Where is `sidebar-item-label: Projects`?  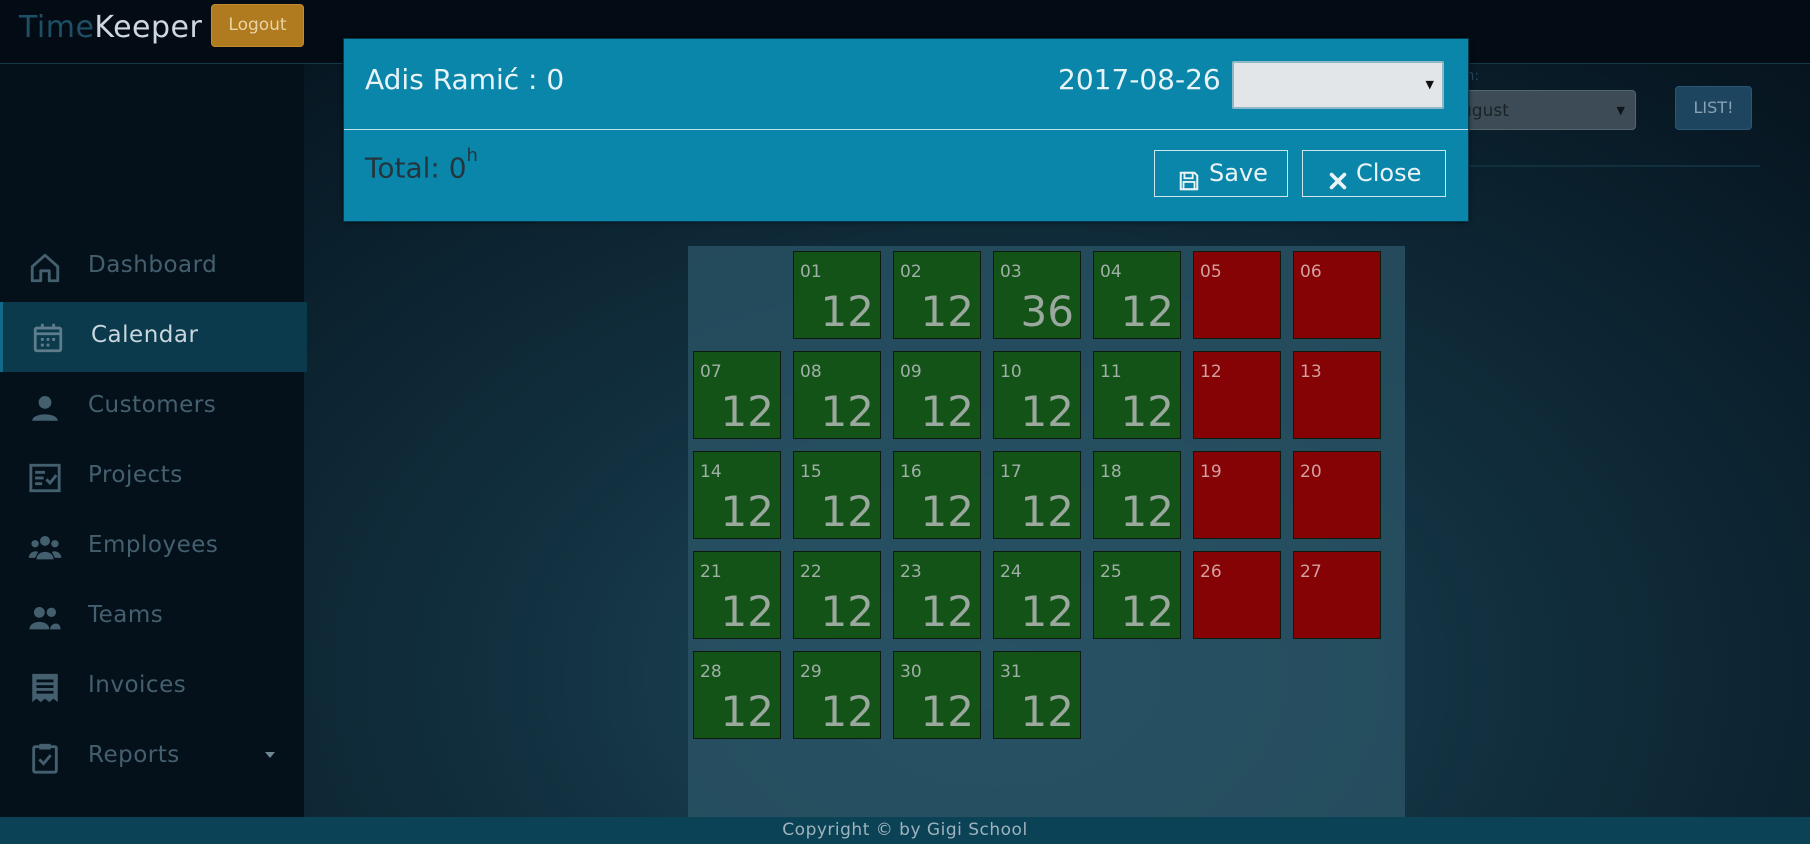 sidebar-item-label: Projects is located at coordinates (135, 475).